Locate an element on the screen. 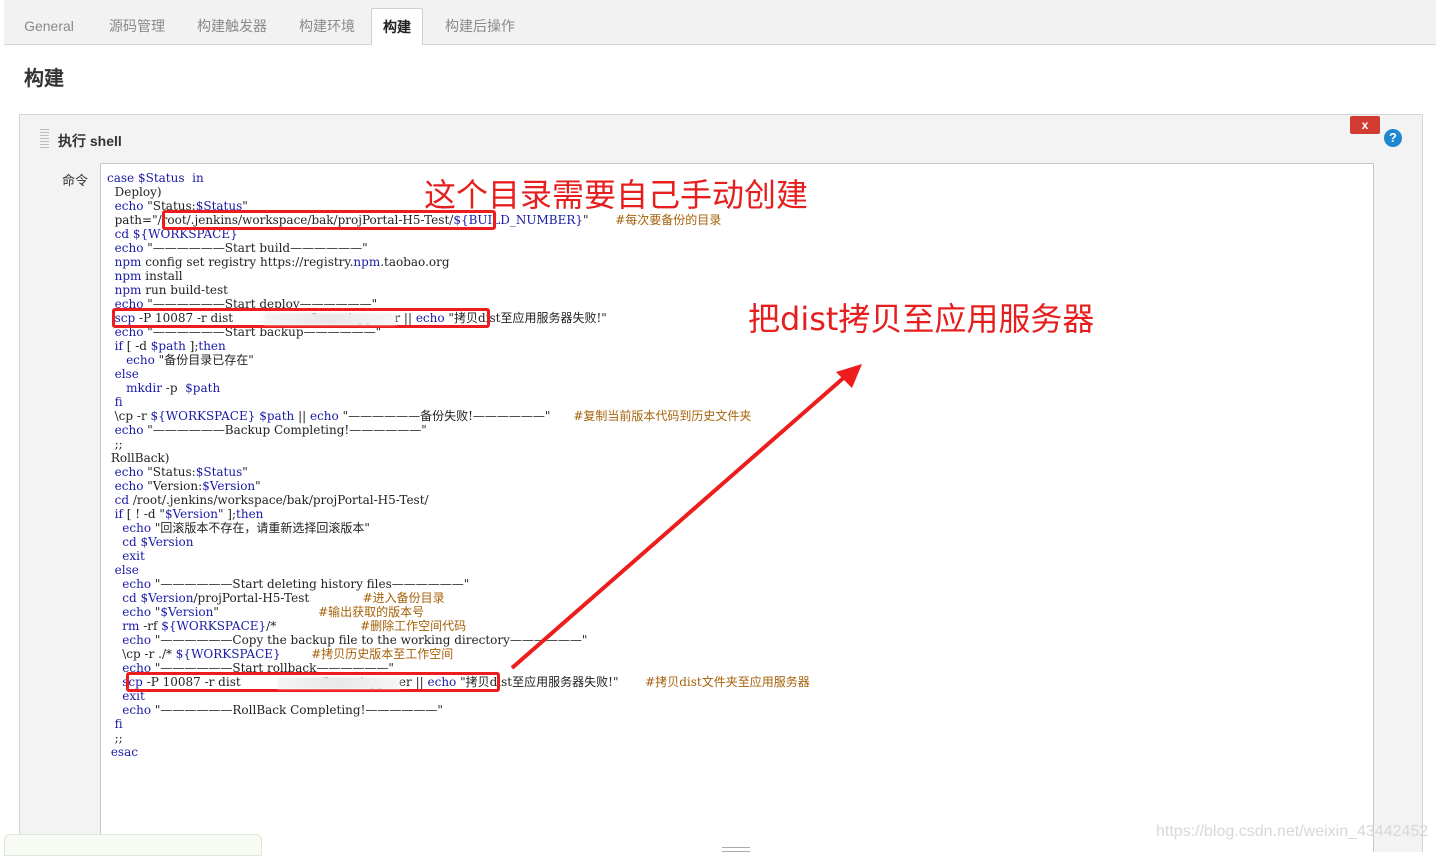 This screenshot has width=1437, height=856. code-line: cd $Version/projPortal-H5-Test #进入备份目录 is located at coordinates (283, 598).